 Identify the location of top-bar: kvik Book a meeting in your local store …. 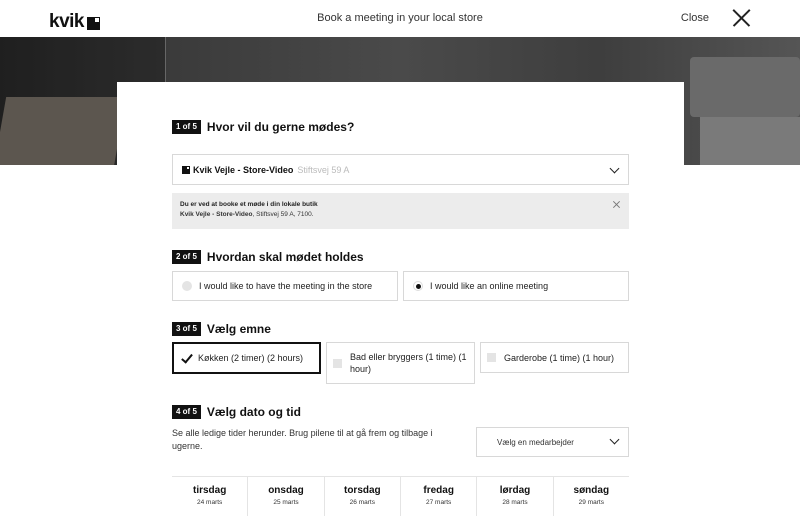
(400, 18).